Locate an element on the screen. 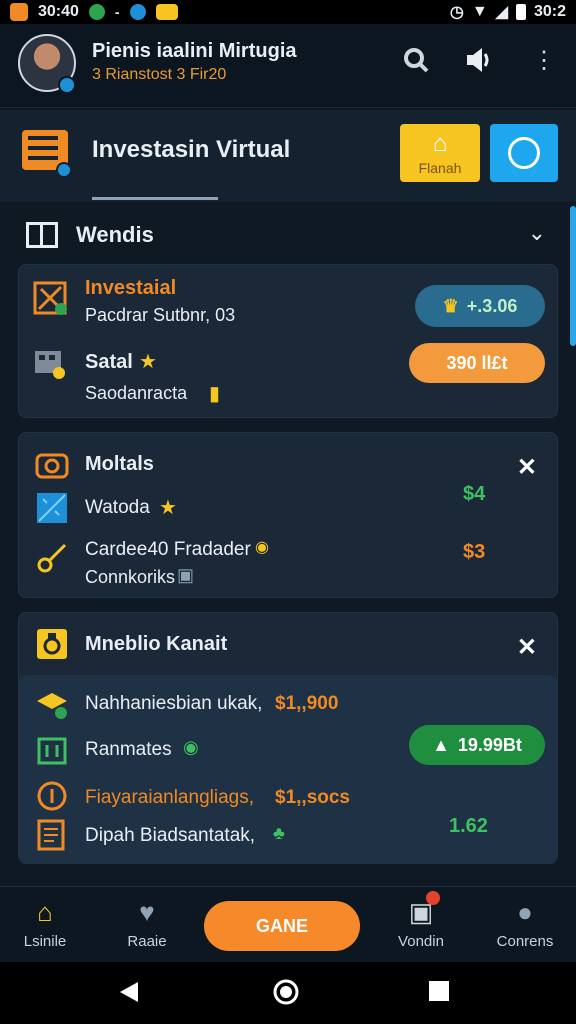 The height and width of the screenshot is (1024, 576). nav-camera-label: Vondin is located at coordinates (421, 941).